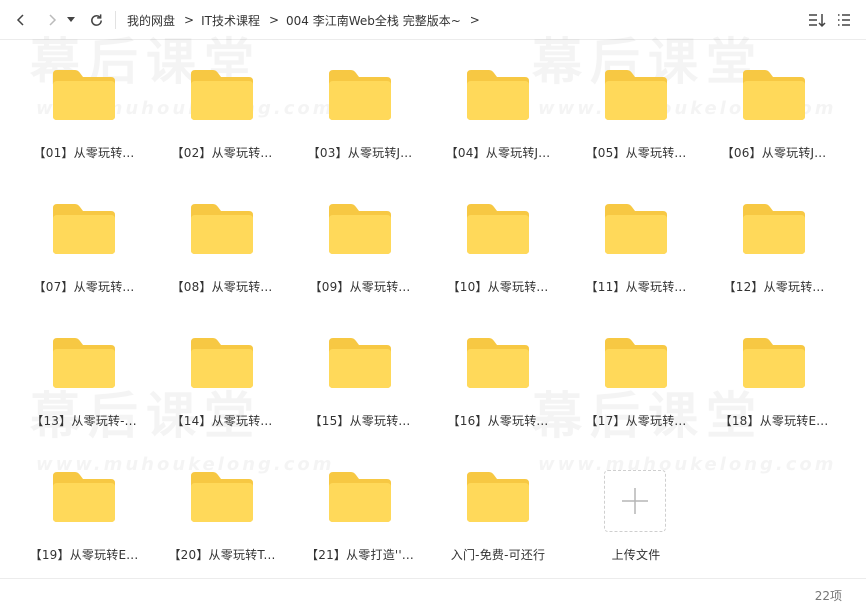 This screenshot has width=866, height=612. What do you see at coordinates (498, 527) in the screenshot?
I see `folder-item: 入门-免费-可还行` at bounding box center [498, 527].